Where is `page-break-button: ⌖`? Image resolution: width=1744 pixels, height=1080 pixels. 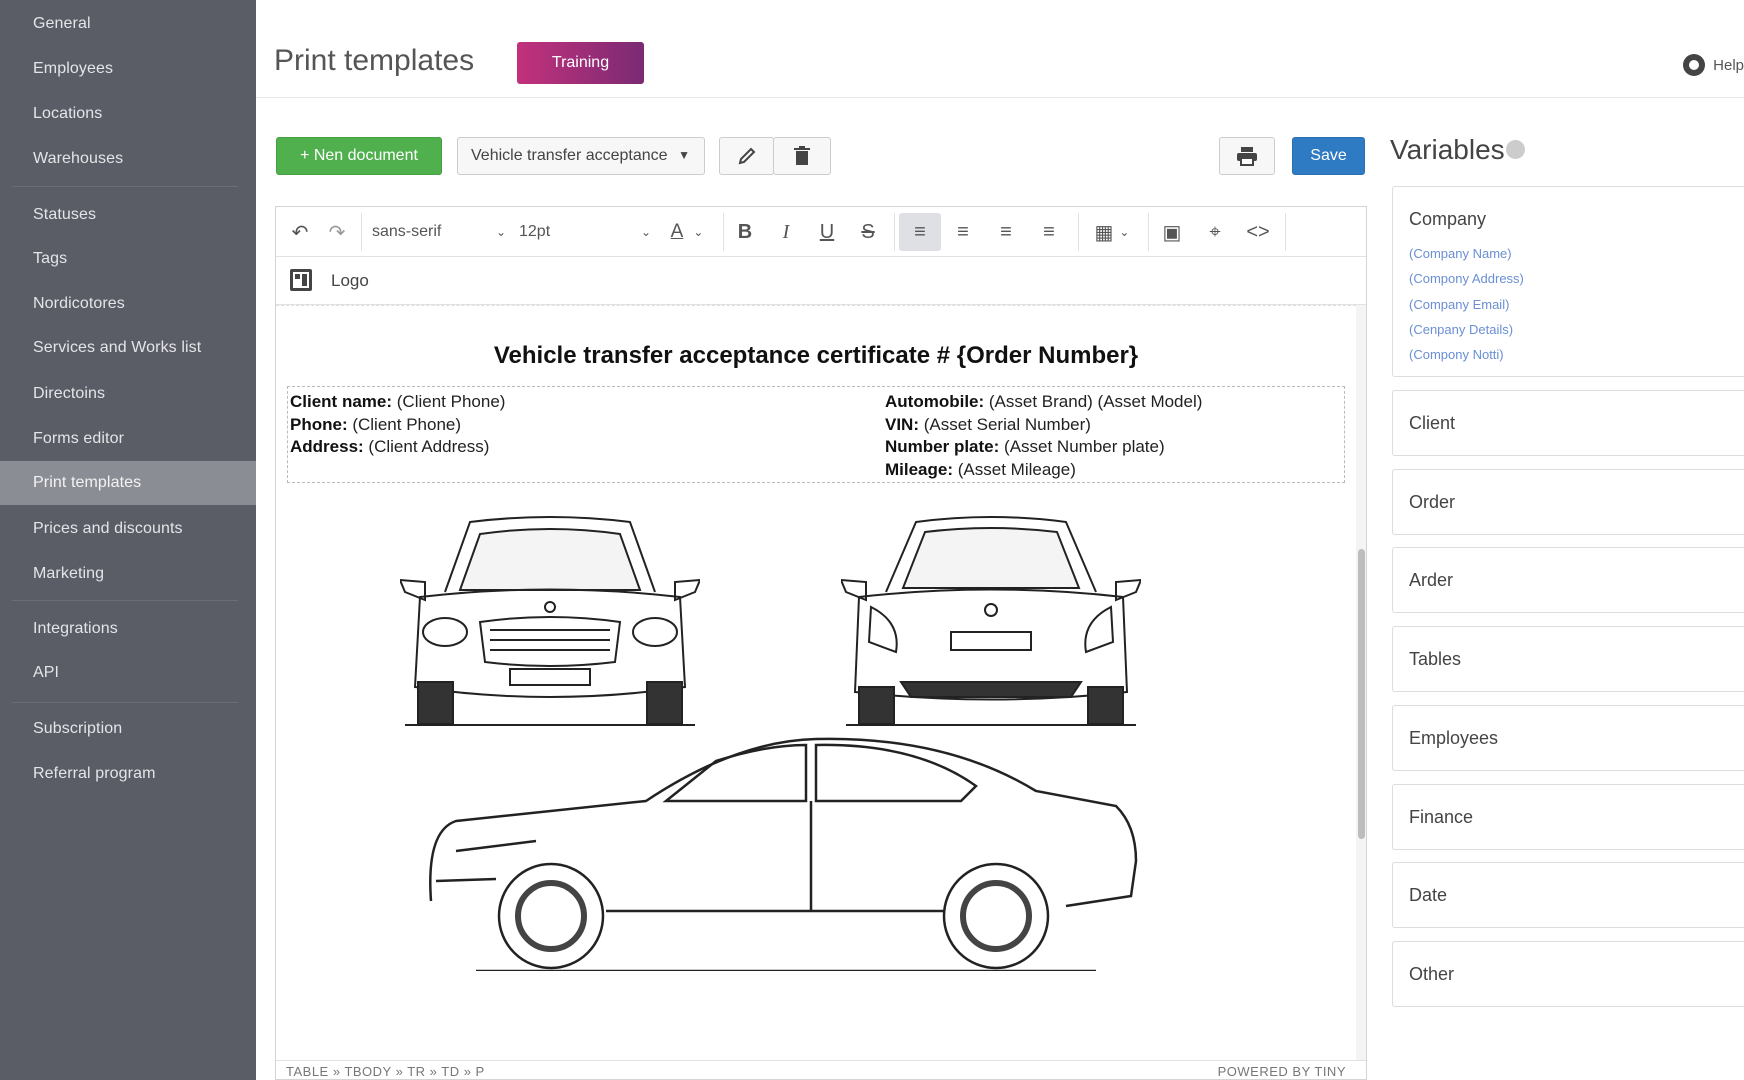
page-break-button: ⌖ is located at coordinates (1215, 232).